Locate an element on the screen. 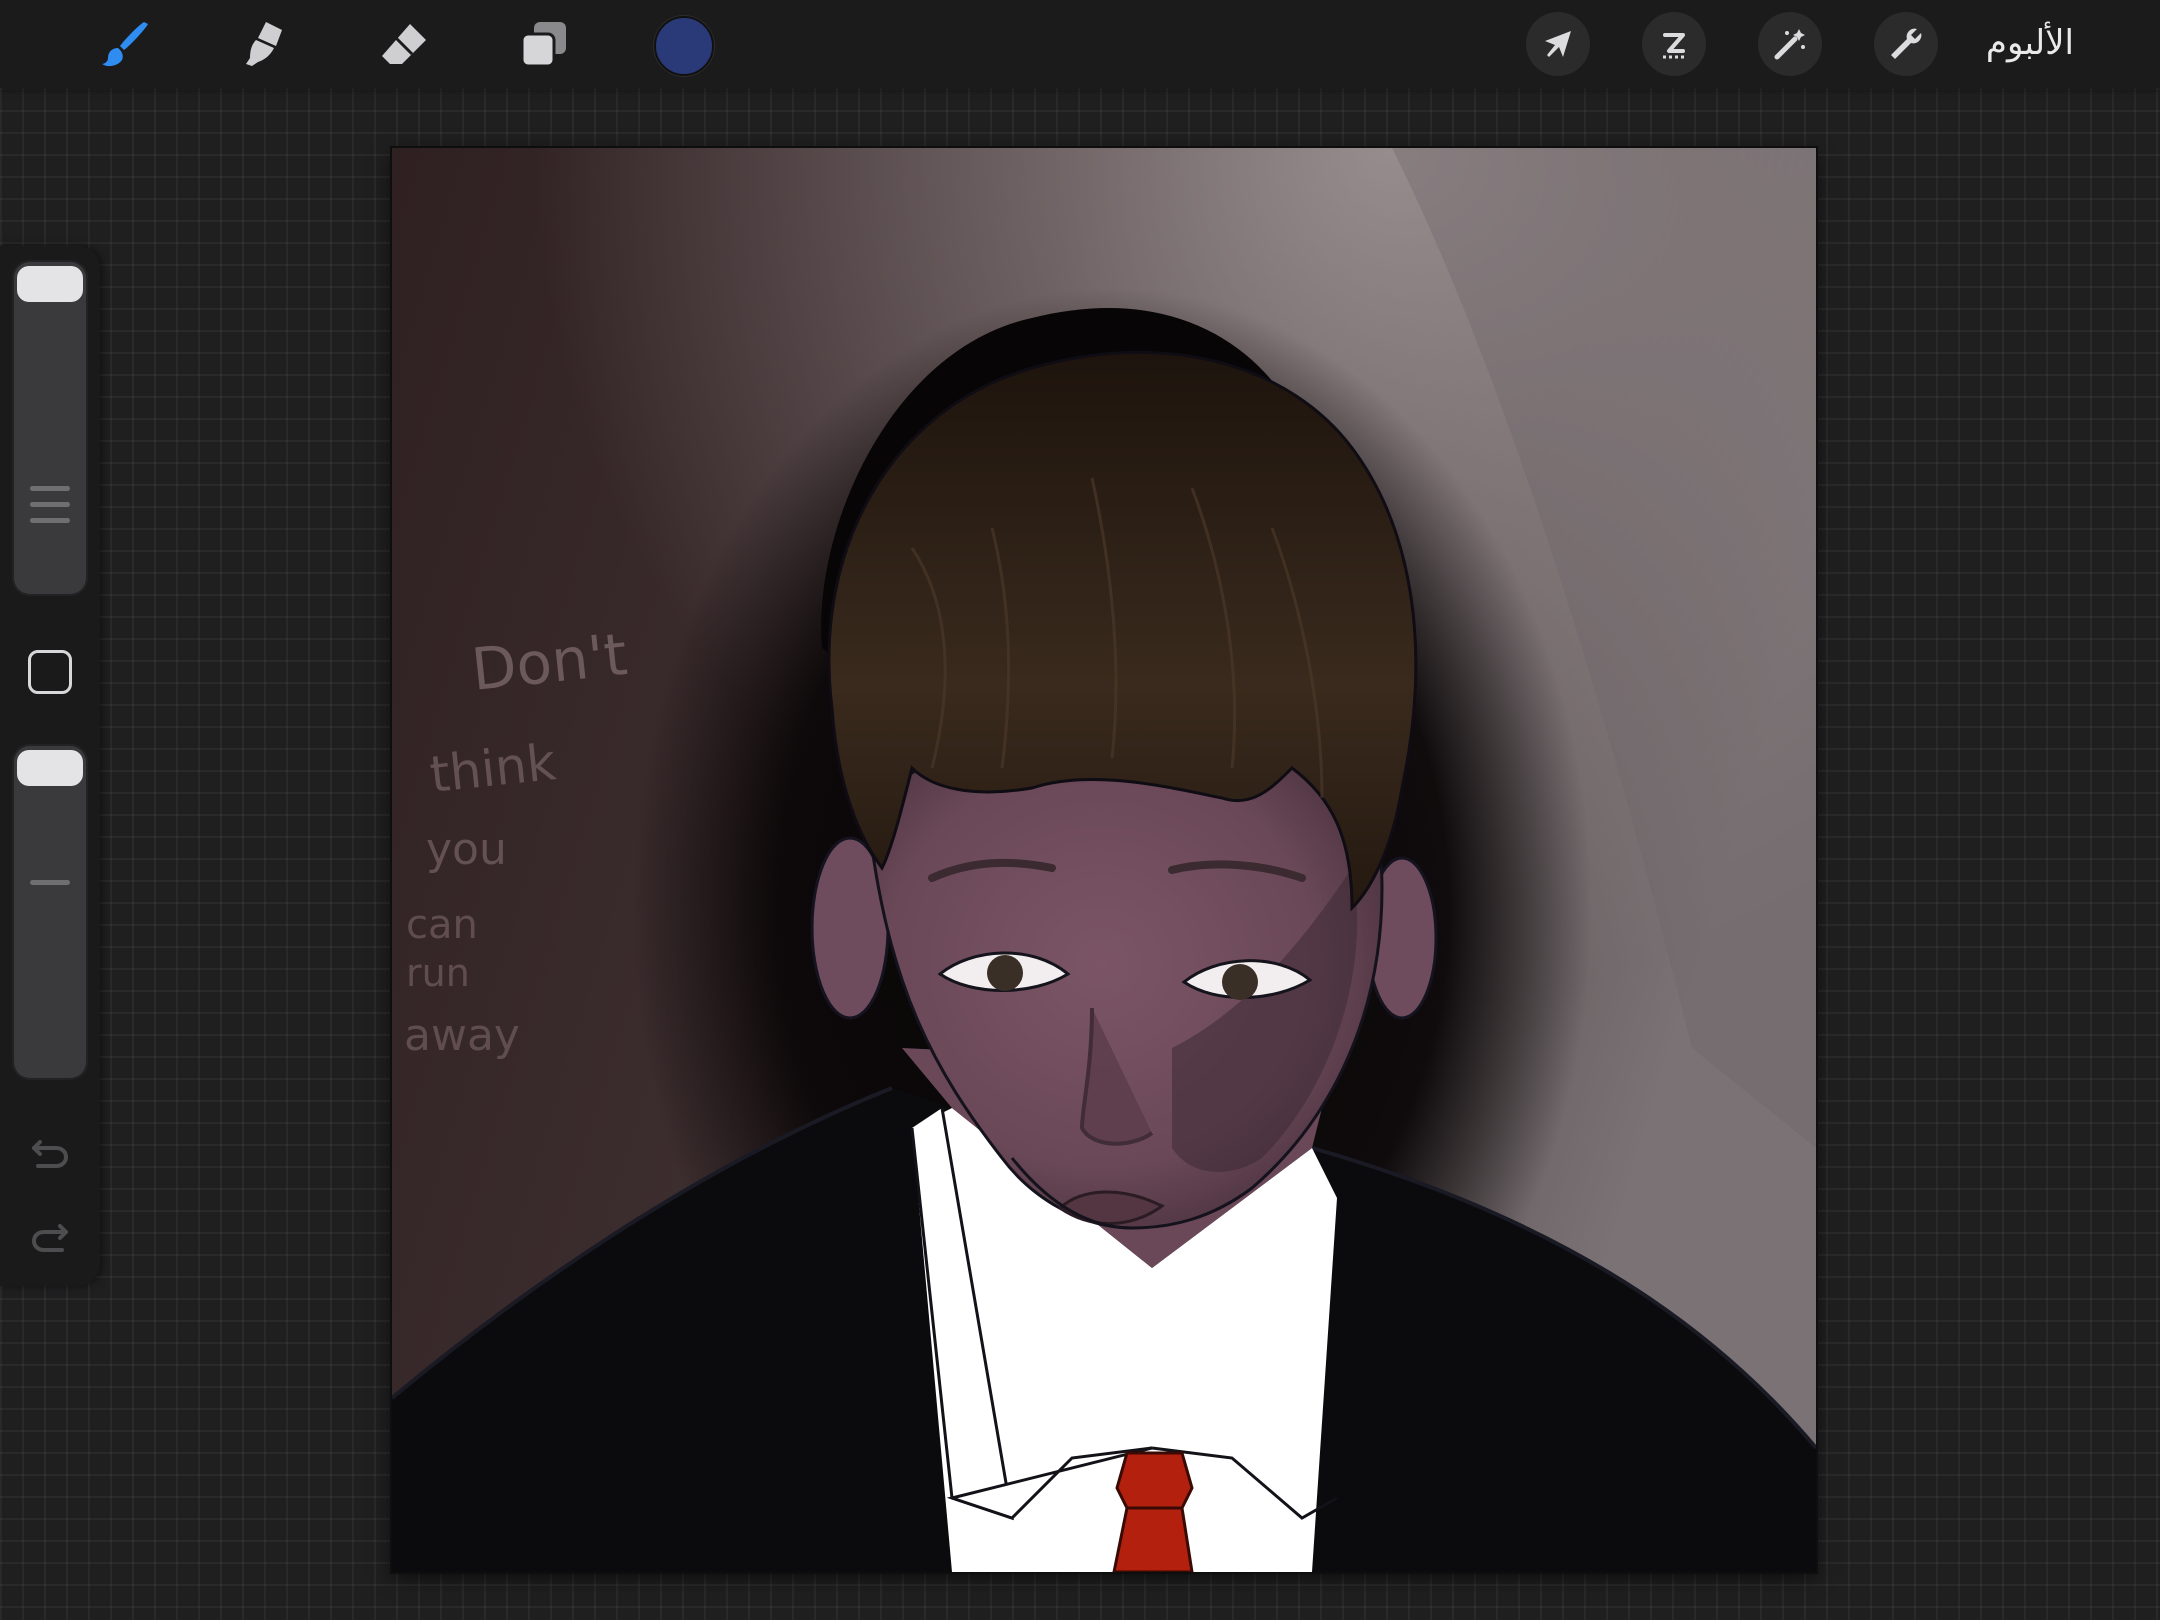 This screenshot has height=1620, width=2160. brush-size-slider-thumb is located at coordinates (50, 284).